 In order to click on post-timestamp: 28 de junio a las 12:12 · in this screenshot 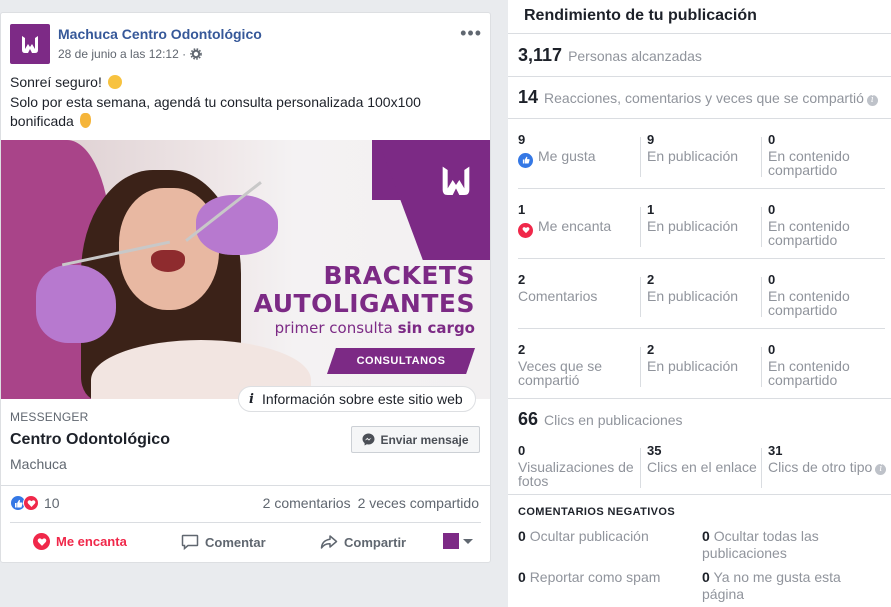, I will do `click(122, 54)`.